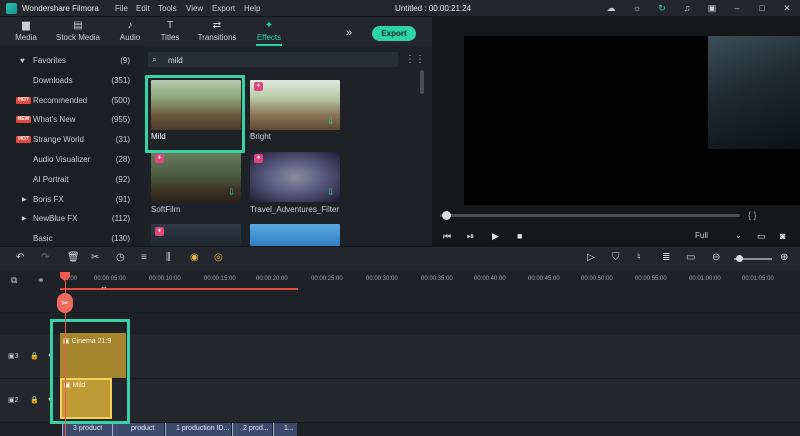 The width and height of the screenshot is (800, 436). Describe the element at coordinates (62, 159) in the screenshot. I see `sidebar-item-label: Audio Visualizer` at that location.